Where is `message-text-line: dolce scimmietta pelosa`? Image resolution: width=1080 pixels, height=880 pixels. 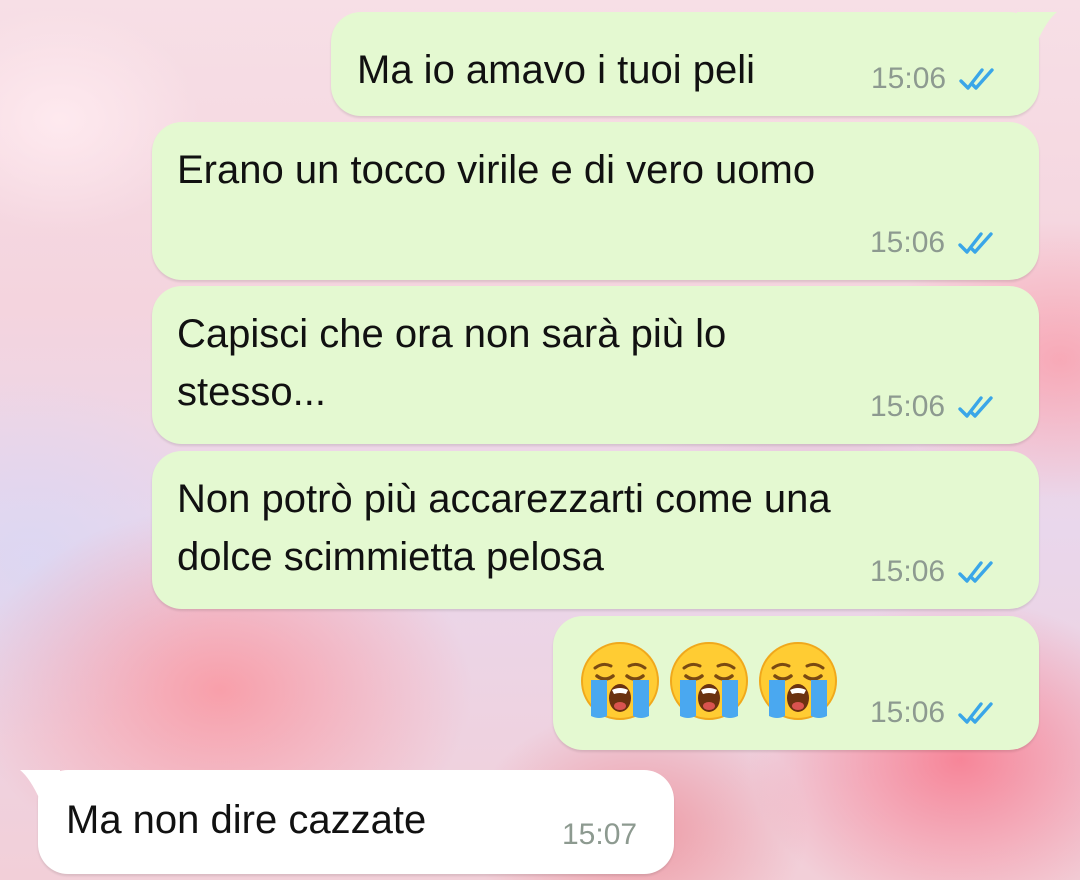
message-text-line: dolce scimmietta pelosa is located at coordinates (390, 557).